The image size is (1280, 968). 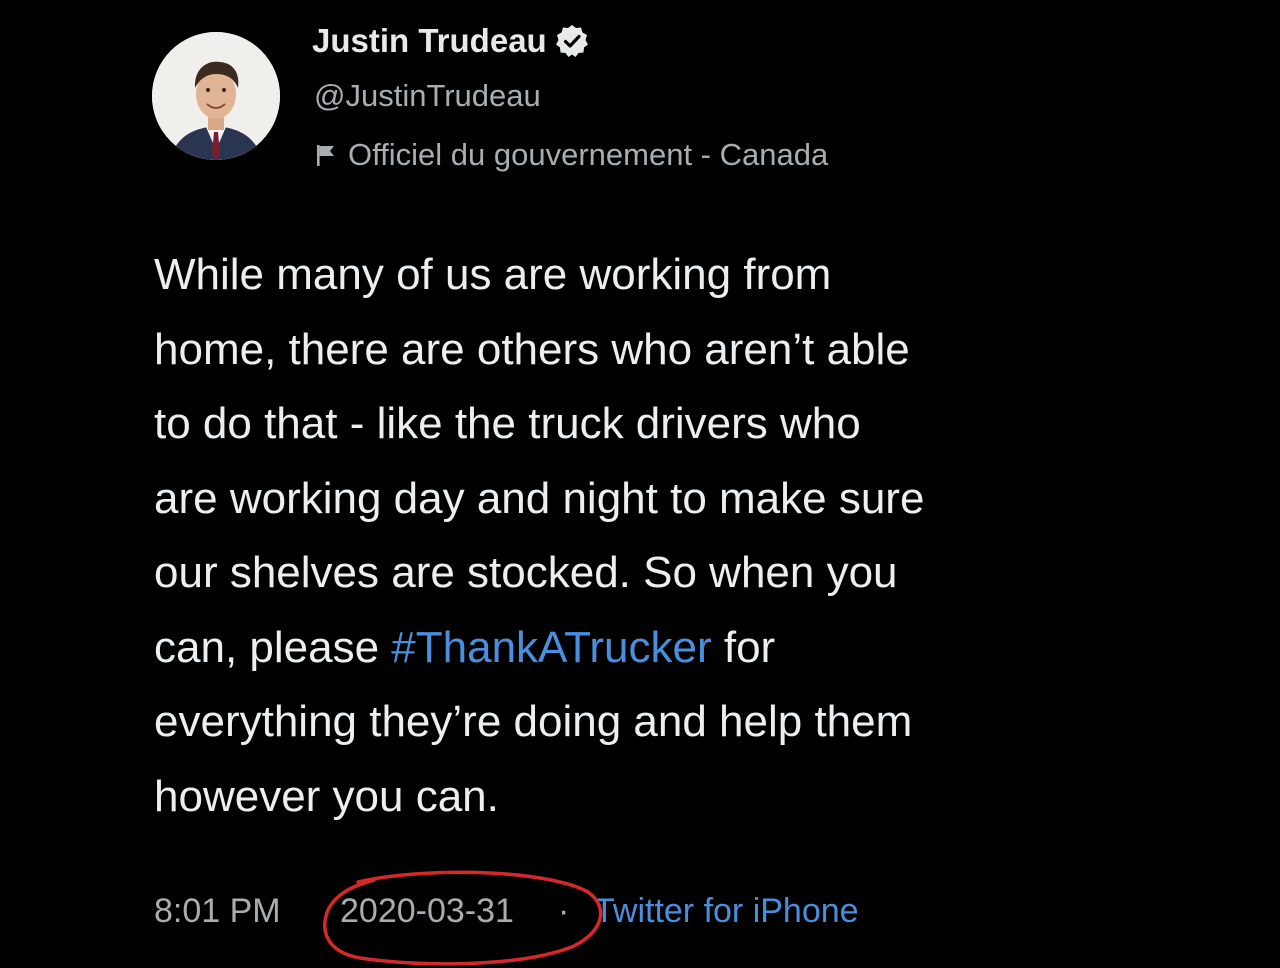 What do you see at coordinates (539, 498) in the screenshot?
I see `tweet-line: are working day and night to make sure` at bounding box center [539, 498].